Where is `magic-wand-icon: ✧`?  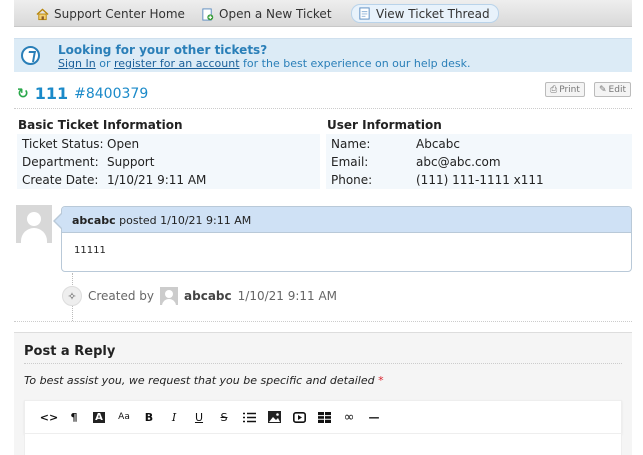 magic-wand-icon: ✧ is located at coordinates (72, 296).